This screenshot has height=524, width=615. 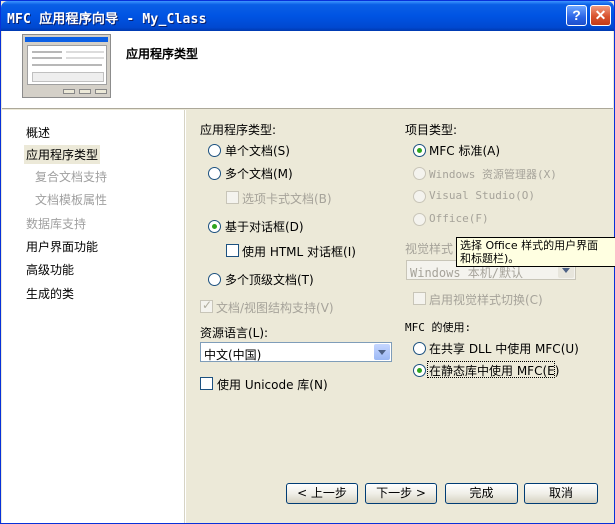 What do you see at coordinates (419, 173) in the screenshot?
I see `radio-windows-explorer` at bounding box center [419, 173].